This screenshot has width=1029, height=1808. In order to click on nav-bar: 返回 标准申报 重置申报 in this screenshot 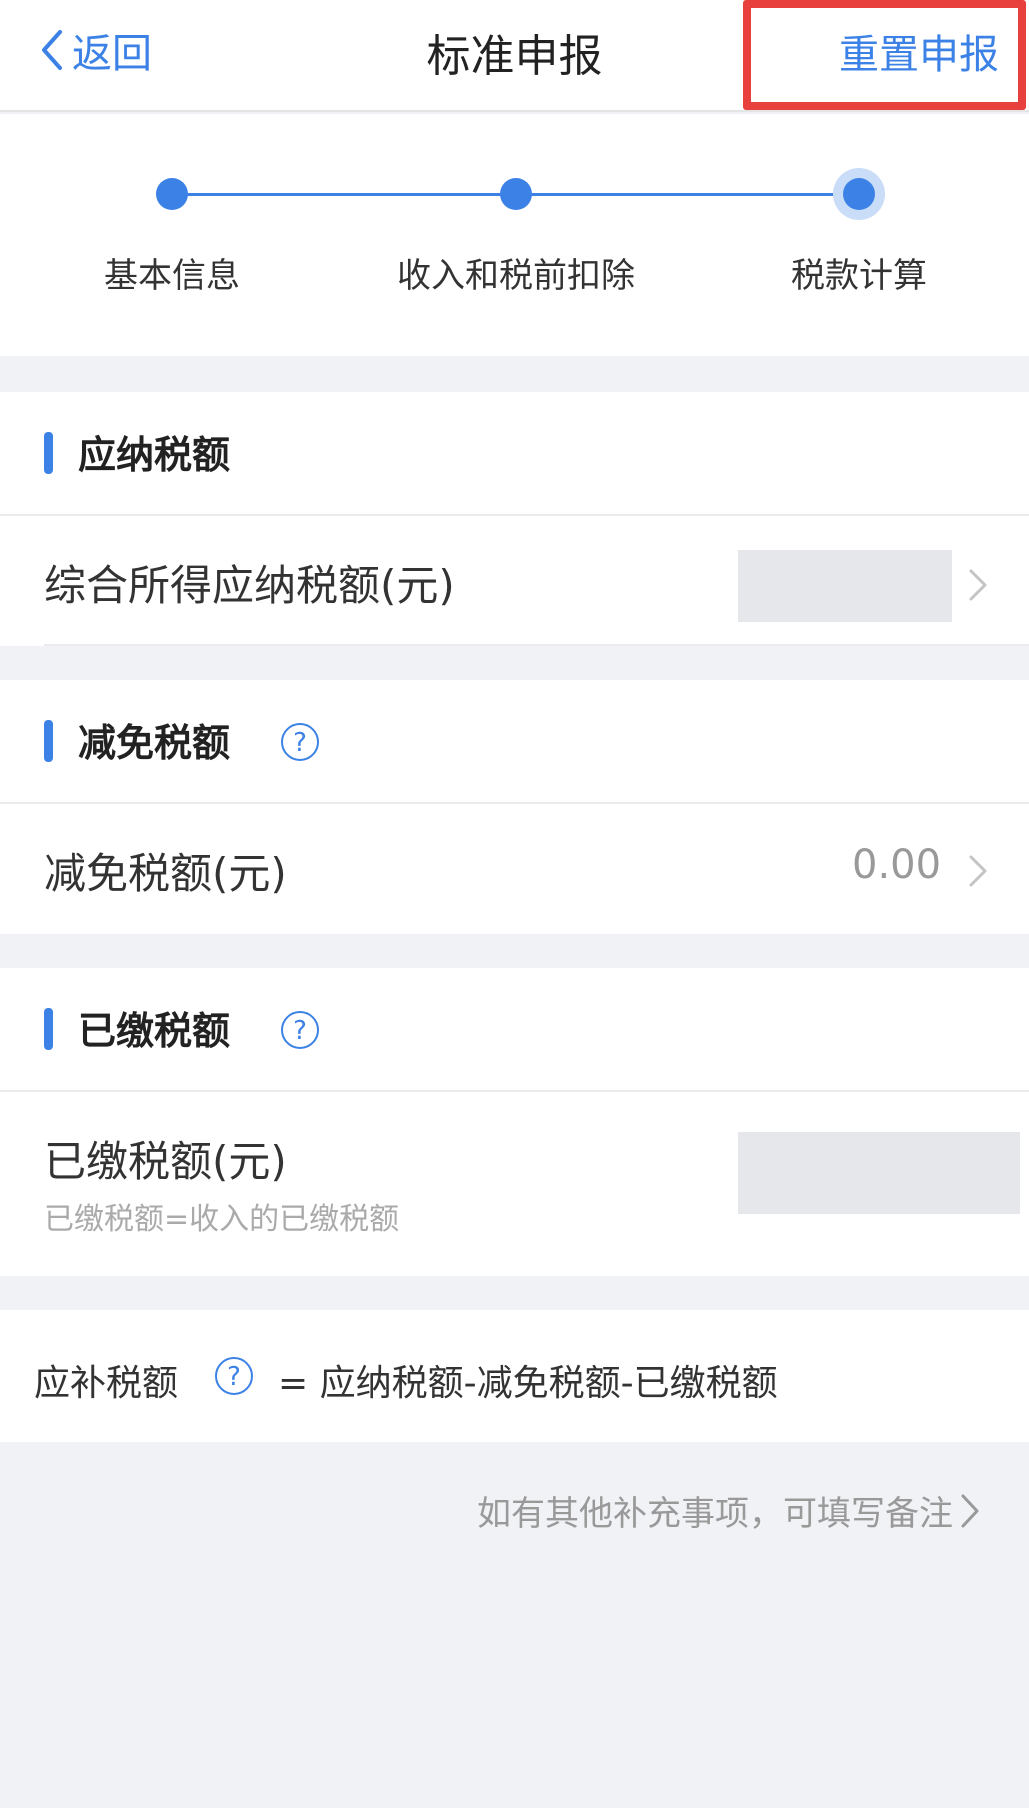, I will do `click(514, 56)`.